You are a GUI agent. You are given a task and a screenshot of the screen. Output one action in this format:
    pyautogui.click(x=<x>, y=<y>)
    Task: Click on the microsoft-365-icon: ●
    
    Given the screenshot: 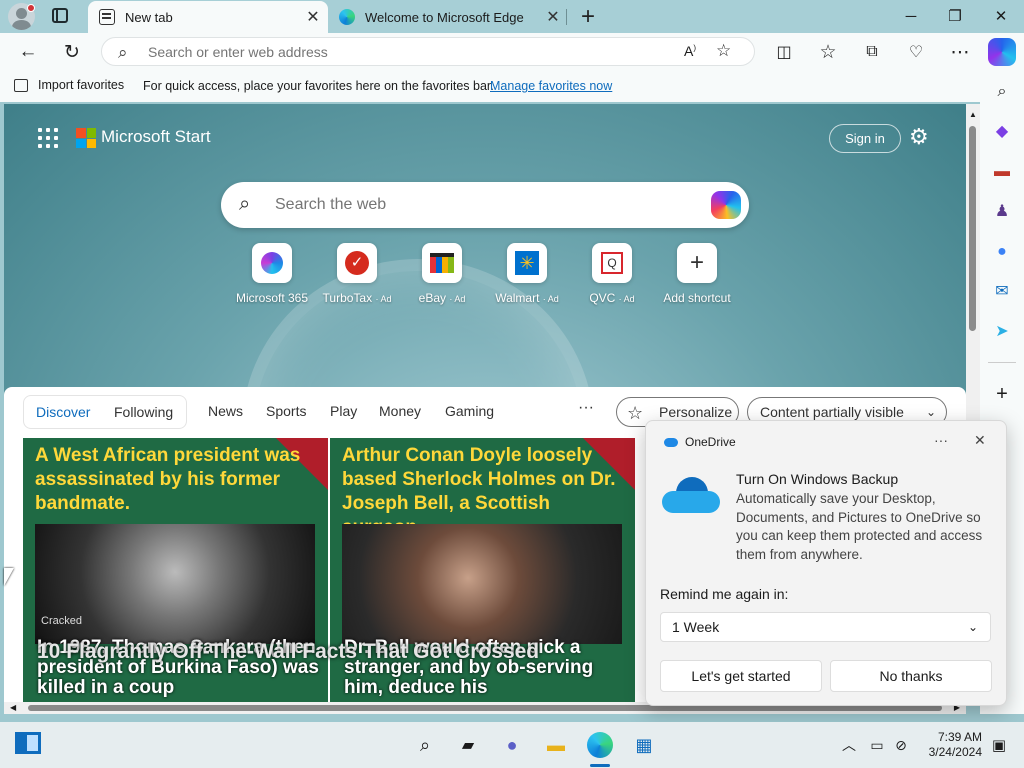 What is the action you would take?
    pyautogui.click(x=1002, y=252)
    